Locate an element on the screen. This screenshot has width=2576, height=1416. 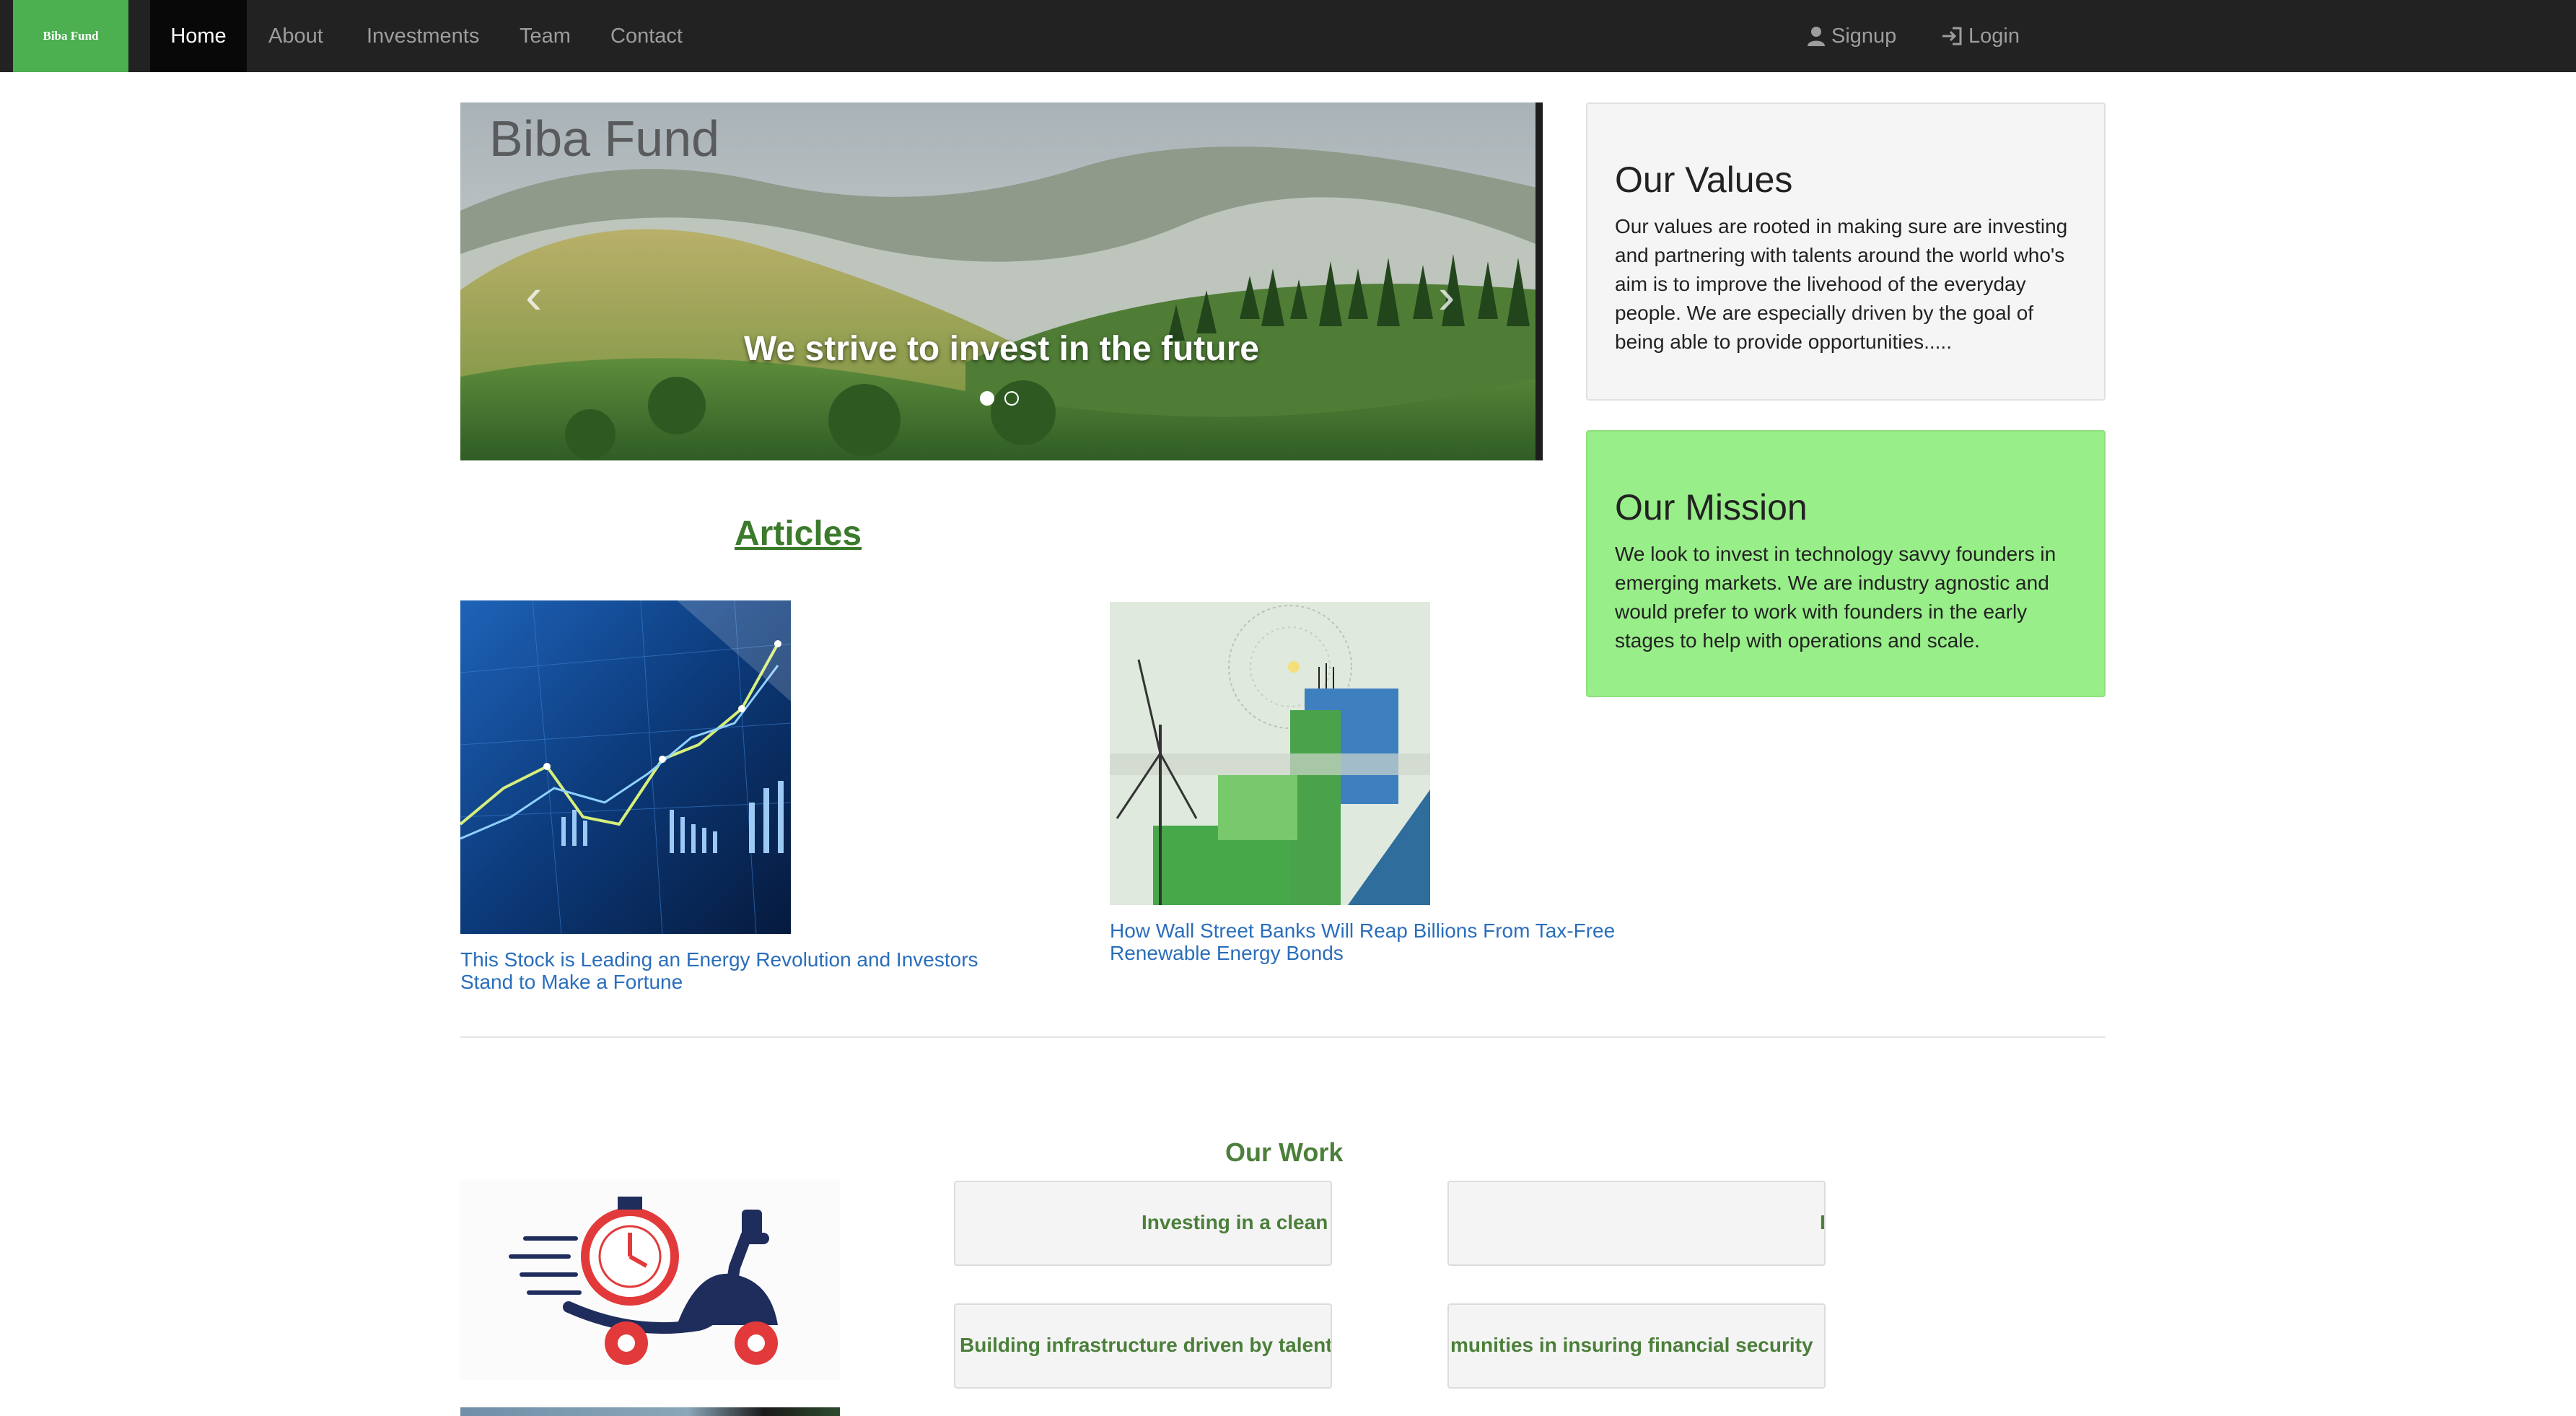
user-icon is located at coordinates (1816, 36).